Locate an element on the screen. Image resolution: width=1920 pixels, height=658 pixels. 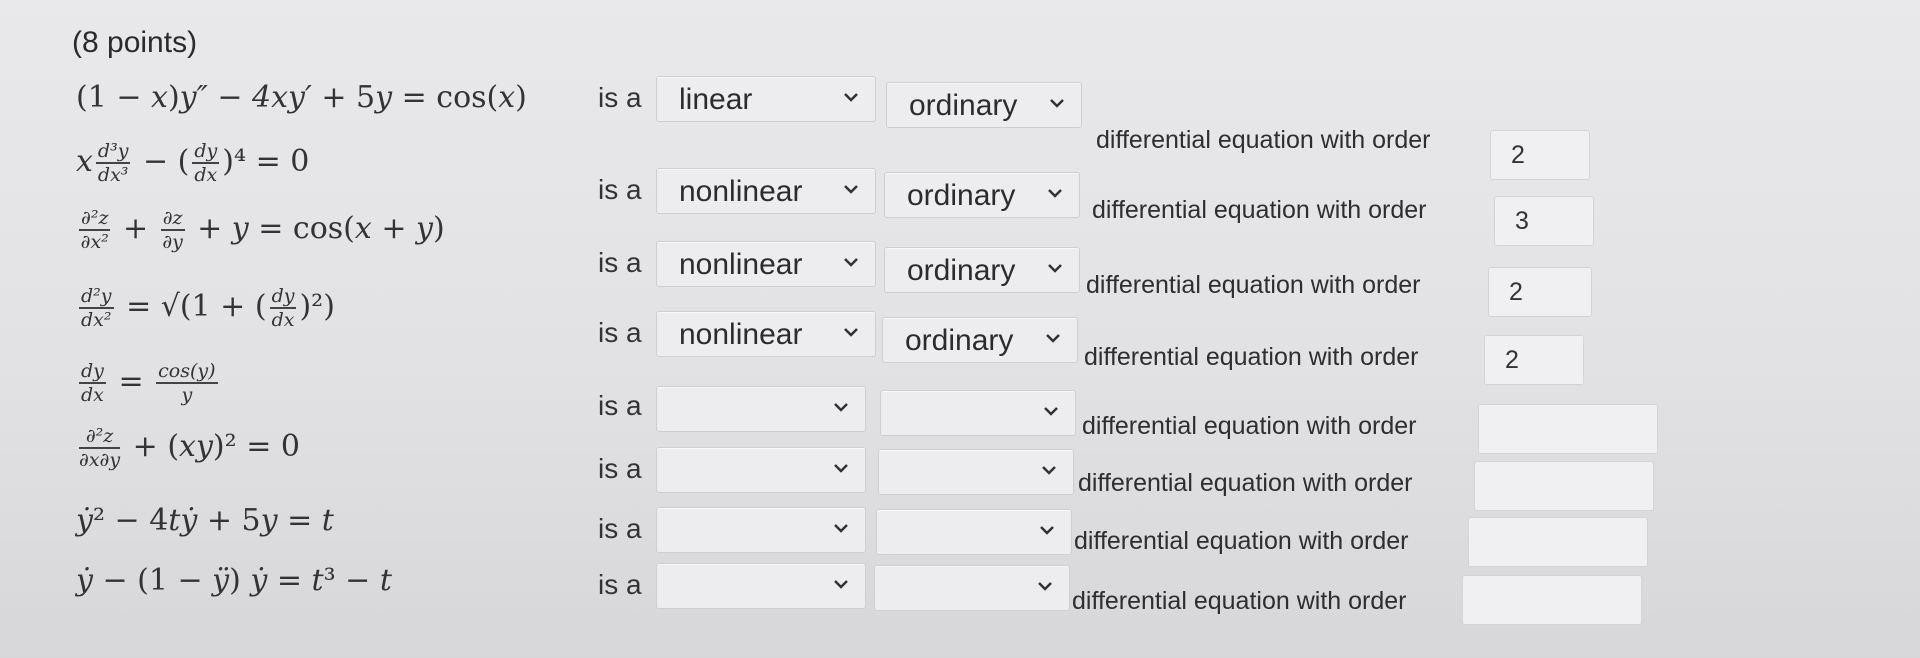
equation-7: ẏ² − 4tẏ + 5y = t is located at coordinates (205, 520).